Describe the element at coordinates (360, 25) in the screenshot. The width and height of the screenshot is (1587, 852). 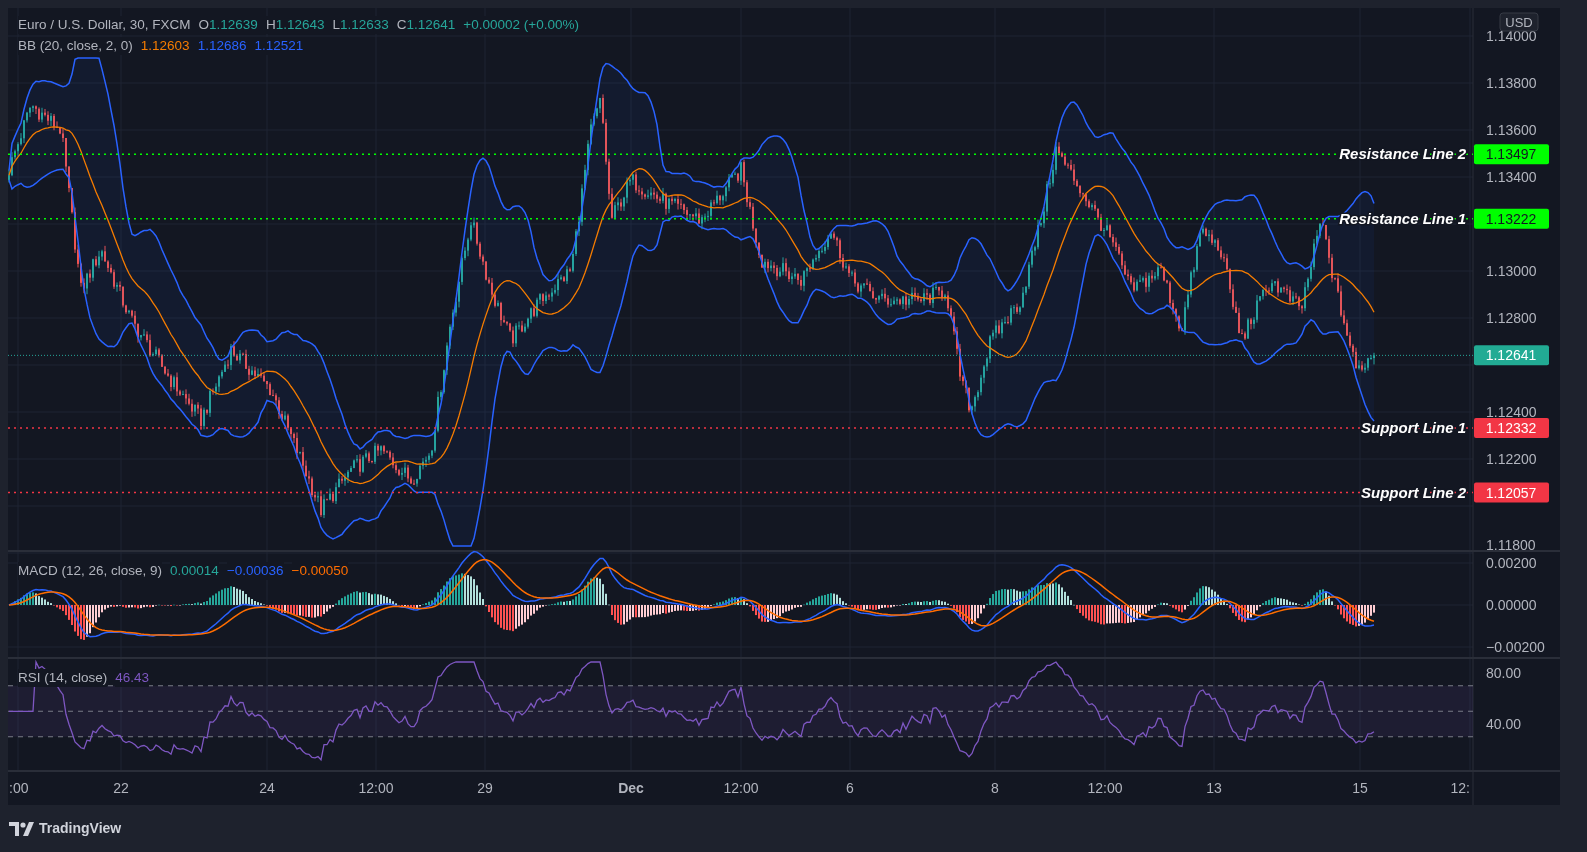
I see `ohlc-value: L1.12633` at that location.